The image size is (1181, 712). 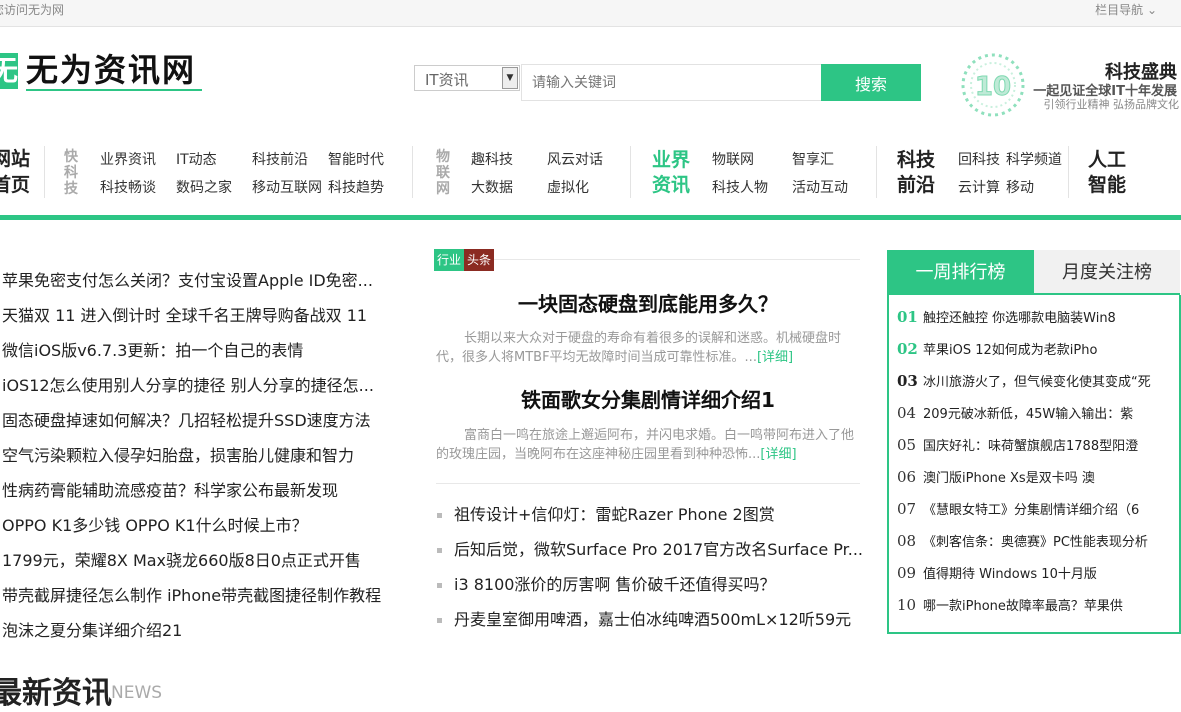 I want to click on search-category-value: IT资讯, so click(x=447, y=80).